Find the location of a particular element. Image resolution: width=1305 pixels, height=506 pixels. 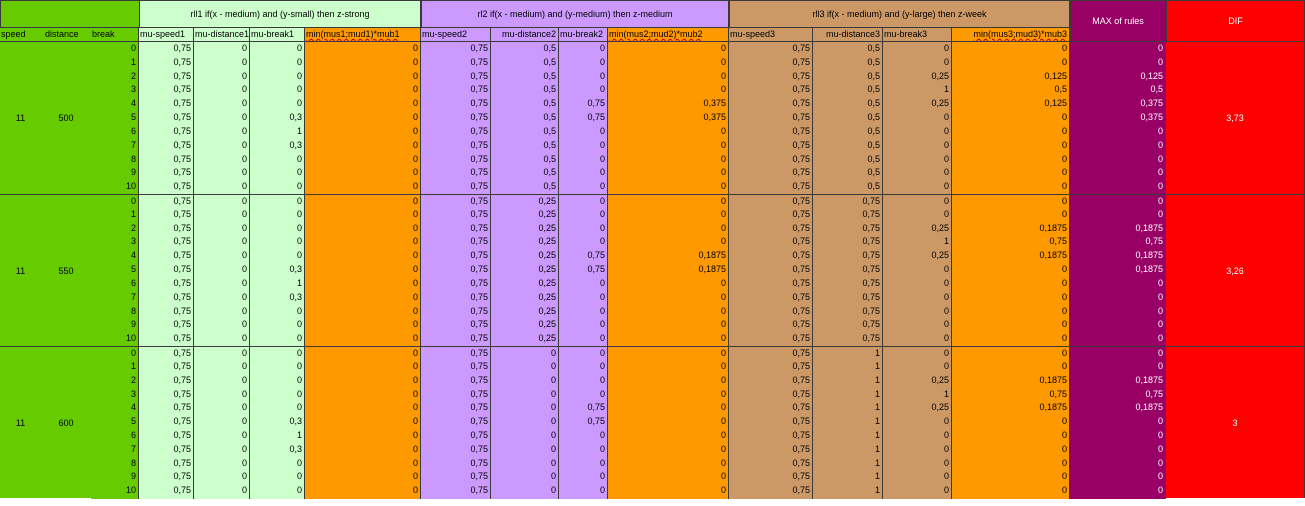

data-cell: 0,1875 is located at coordinates (1011, 256).